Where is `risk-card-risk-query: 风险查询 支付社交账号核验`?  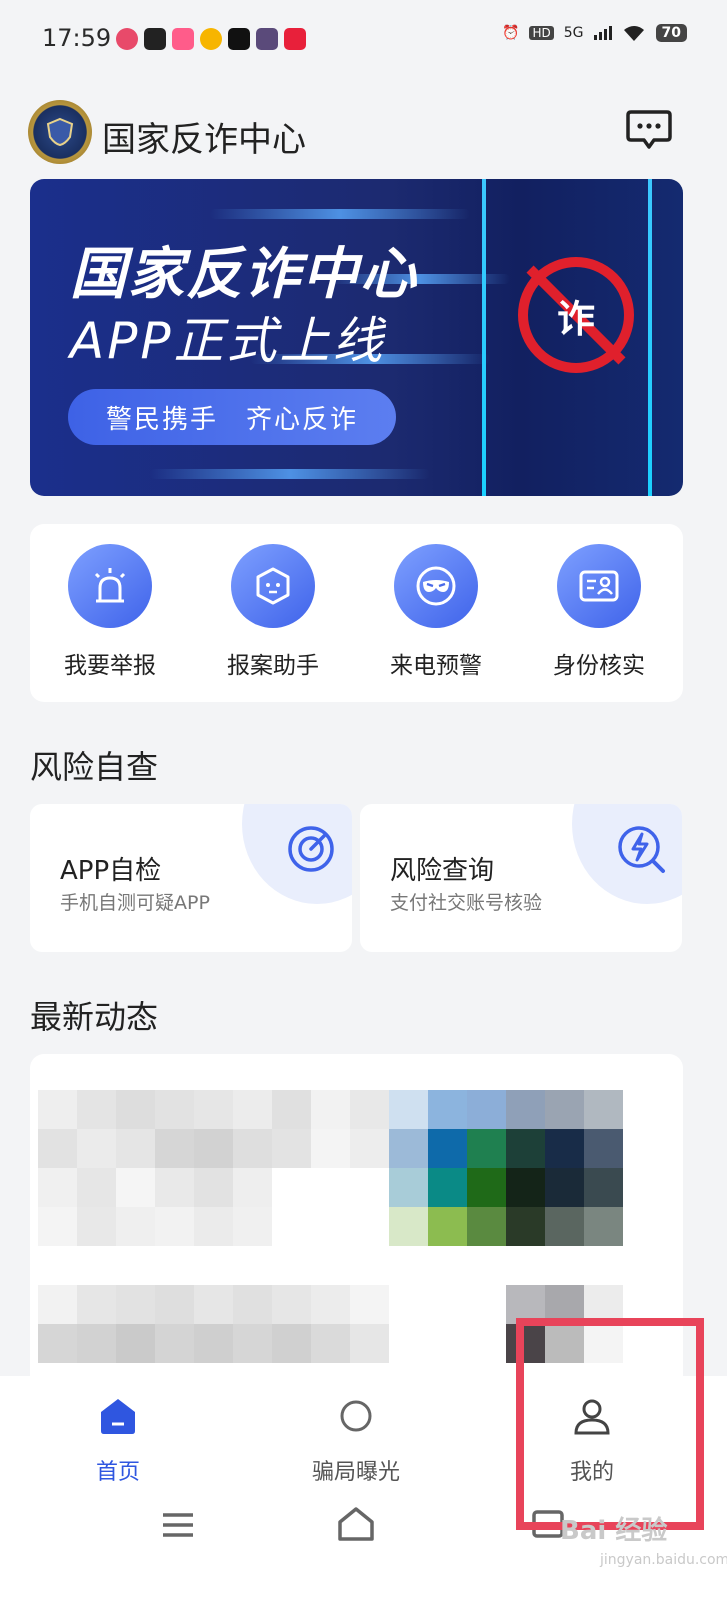 risk-card-risk-query: 风险查询 支付社交账号核验 is located at coordinates (521, 878).